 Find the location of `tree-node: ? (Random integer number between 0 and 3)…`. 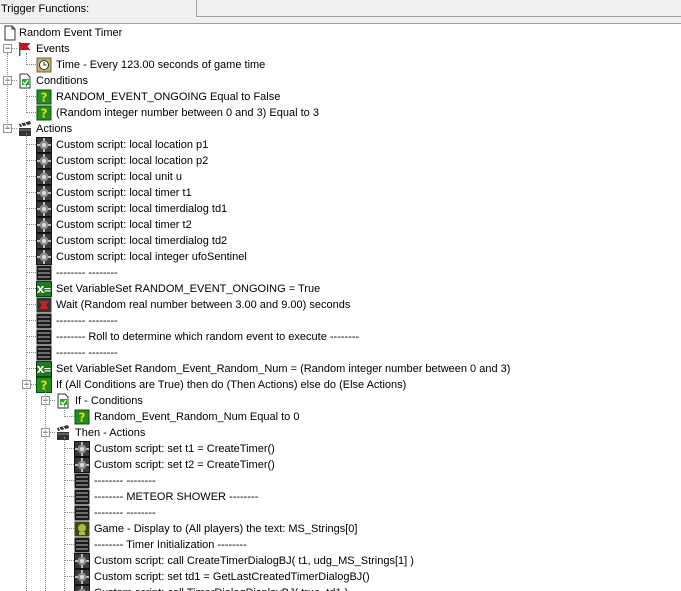

tree-node: ? (Random integer number between 0 and 3)… is located at coordinates (340, 113).